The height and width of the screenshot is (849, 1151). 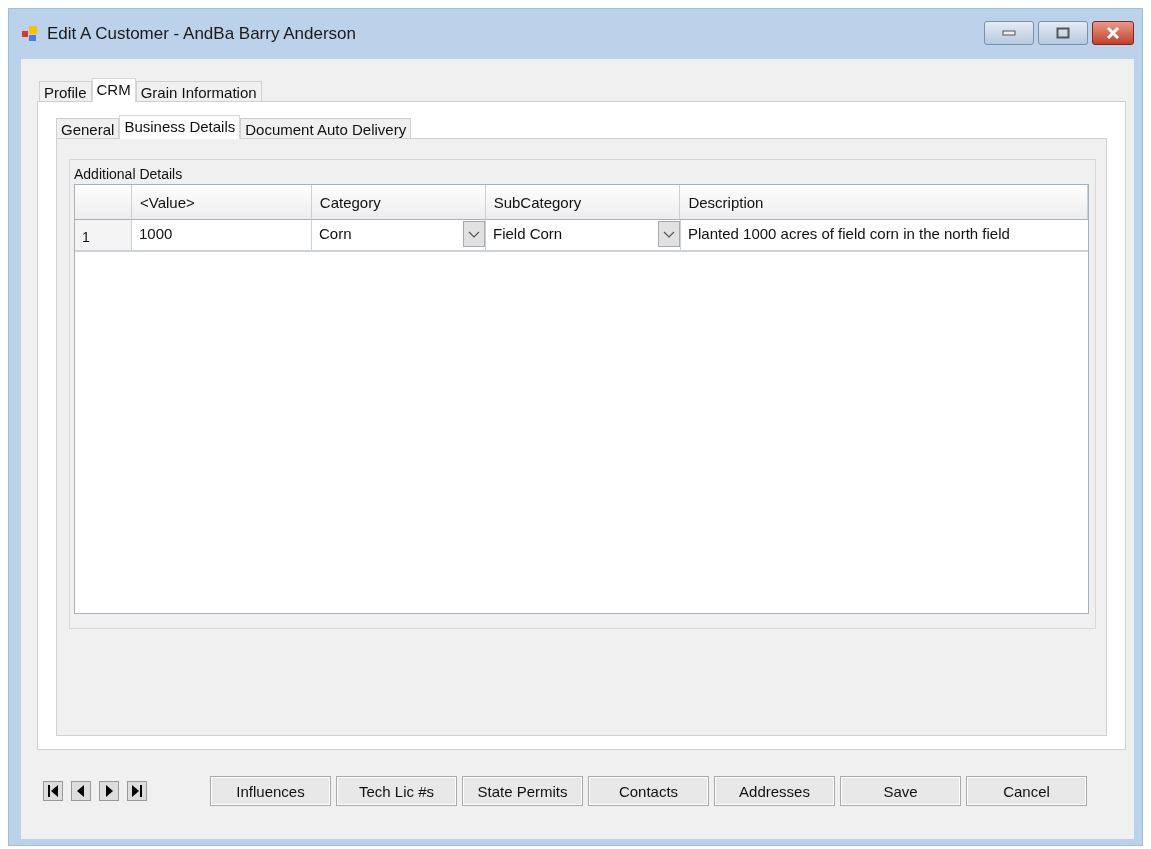 What do you see at coordinates (335, 234) in the screenshot?
I see `cell-value: Corn` at bounding box center [335, 234].